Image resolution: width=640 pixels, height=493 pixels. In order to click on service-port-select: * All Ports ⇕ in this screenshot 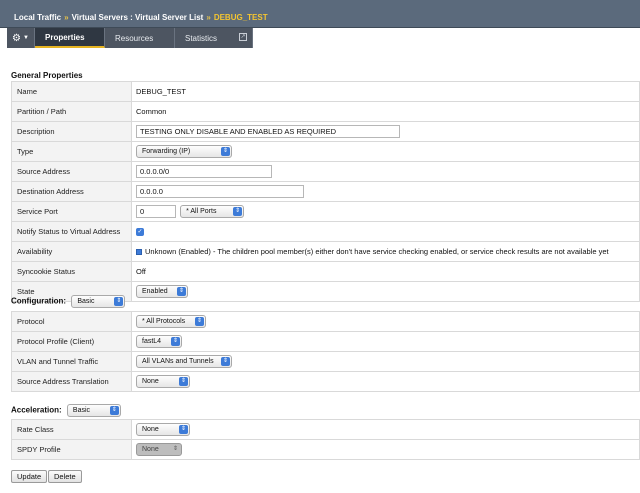, I will do `click(212, 211)`.